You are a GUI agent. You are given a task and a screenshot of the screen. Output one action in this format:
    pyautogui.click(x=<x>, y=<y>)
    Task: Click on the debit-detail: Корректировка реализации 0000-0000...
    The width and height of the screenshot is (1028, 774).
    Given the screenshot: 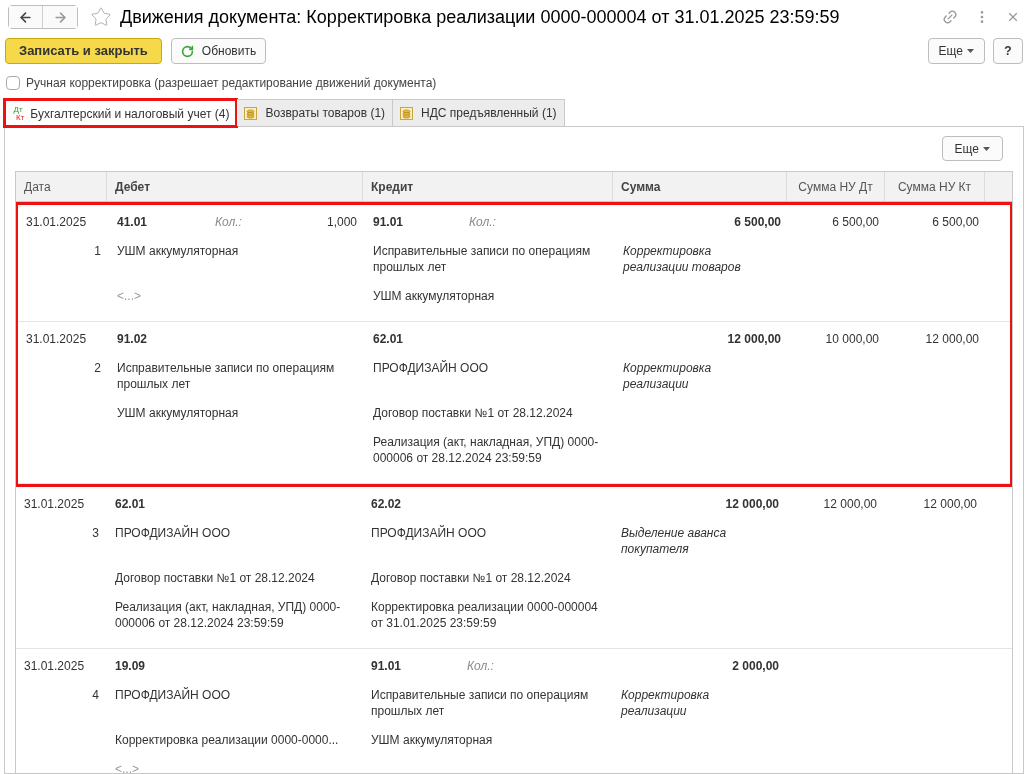 What is the action you would take?
    pyautogui.click(x=227, y=740)
    